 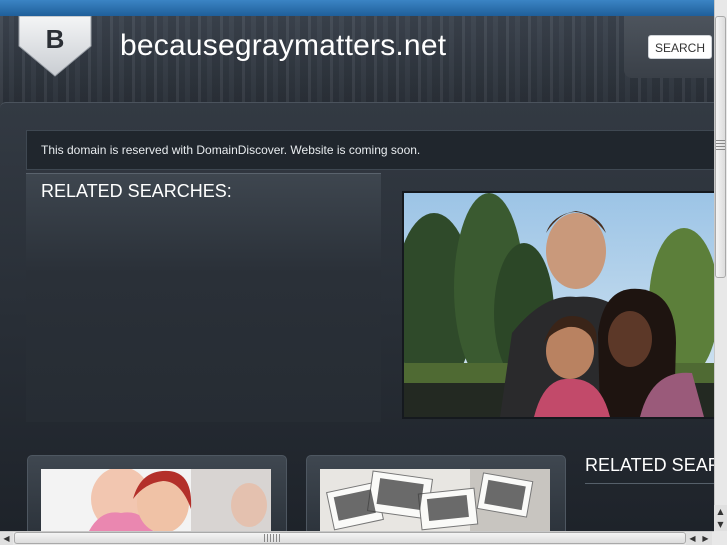 What do you see at coordinates (55, 39) in the screenshot?
I see `logo-letter: B` at bounding box center [55, 39].